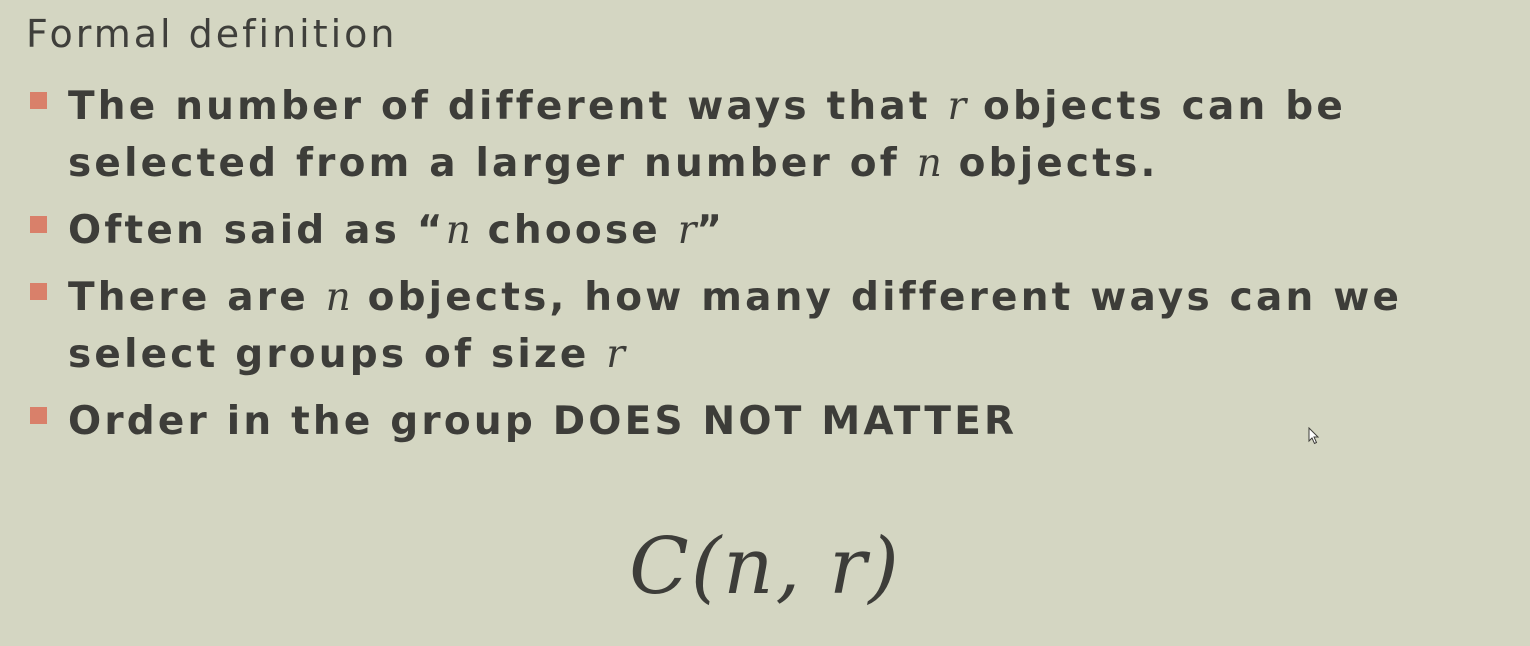 Image resolution: width=1530 pixels, height=646 pixels. Describe the element at coordinates (574, 230) in the screenshot. I see `bullet-text: choose` at that location.